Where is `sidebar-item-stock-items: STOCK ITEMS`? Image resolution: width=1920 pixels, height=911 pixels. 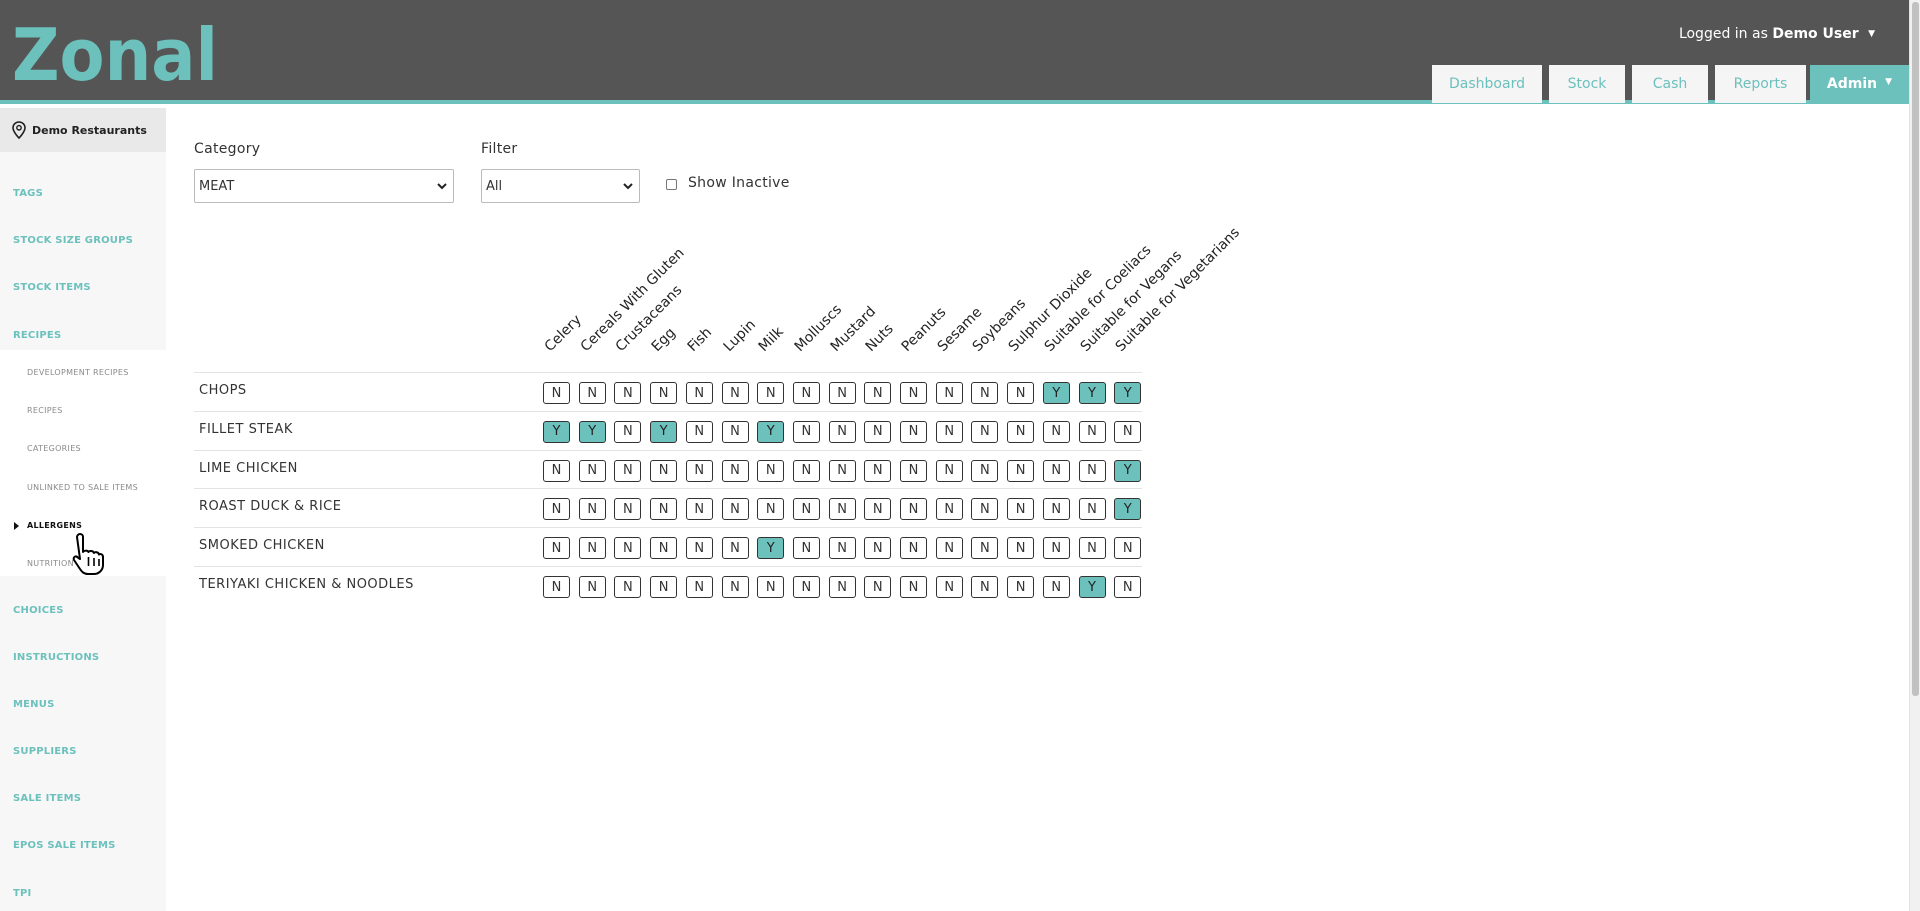
sidebar-item-stock-items: STOCK ITEMS is located at coordinates (52, 287).